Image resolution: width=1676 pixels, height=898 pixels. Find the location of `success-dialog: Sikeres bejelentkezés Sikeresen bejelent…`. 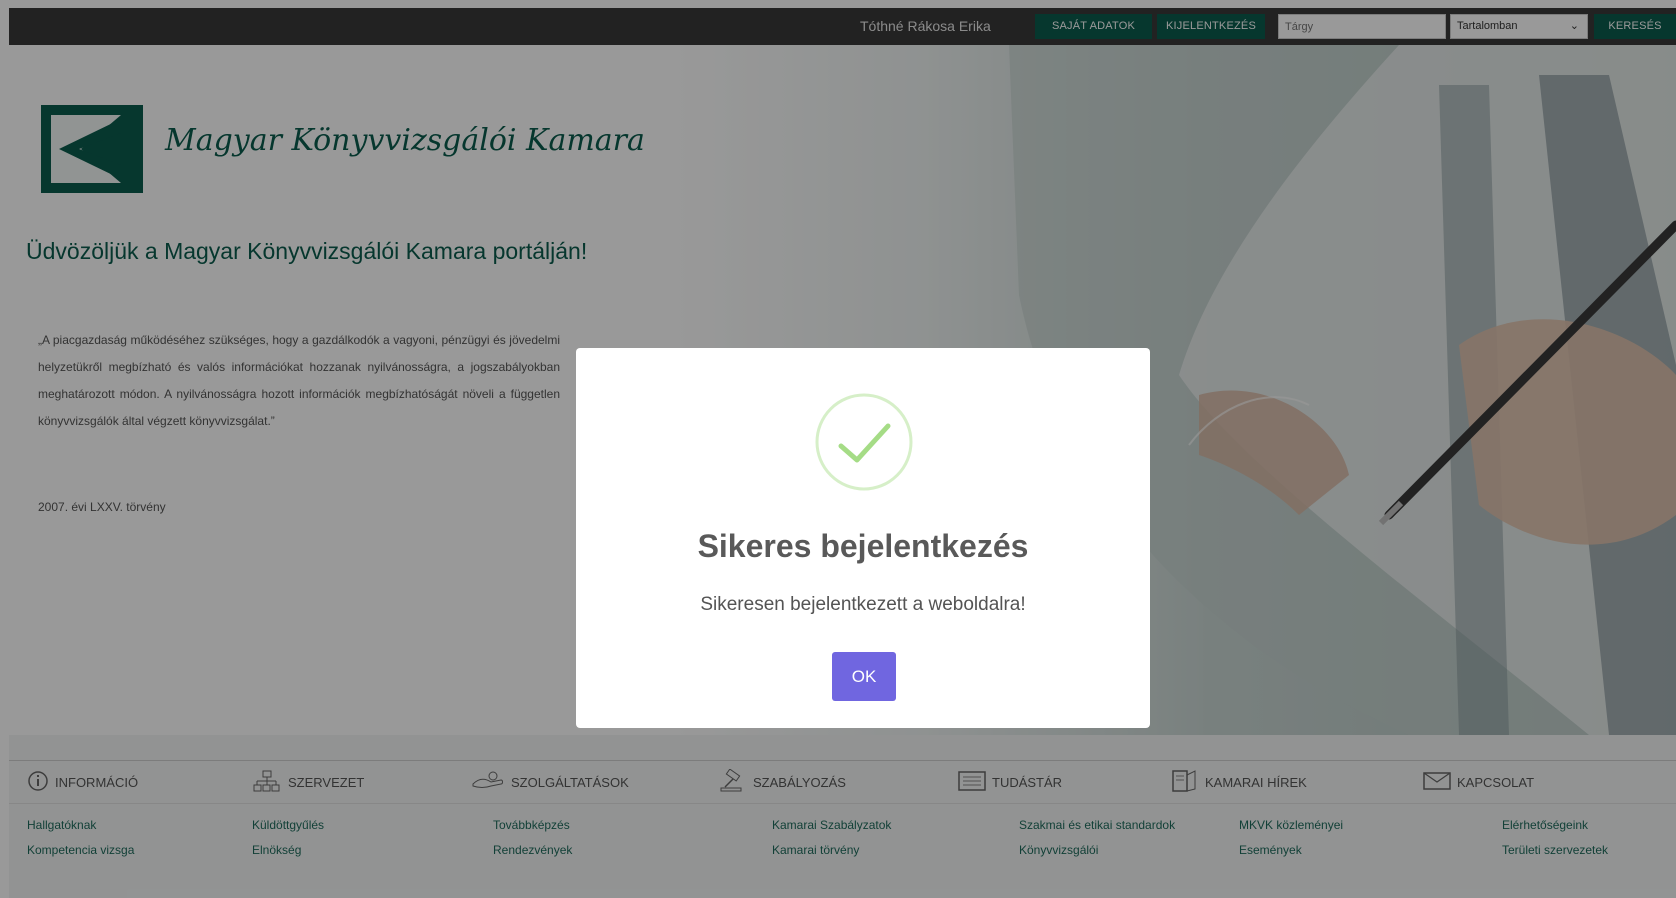

success-dialog: Sikeres bejelentkezés Sikeresen bejelent… is located at coordinates (863, 538).